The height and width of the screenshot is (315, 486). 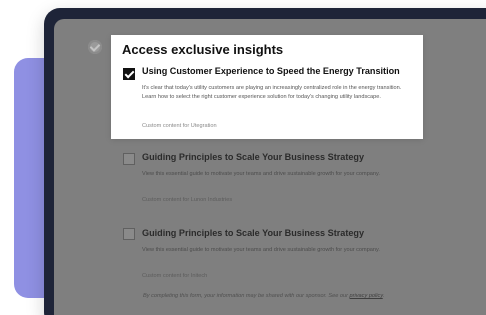 What do you see at coordinates (95, 47) in the screenshot?
I see `checkmark-circle-icon` at bounding box center [95, 47].